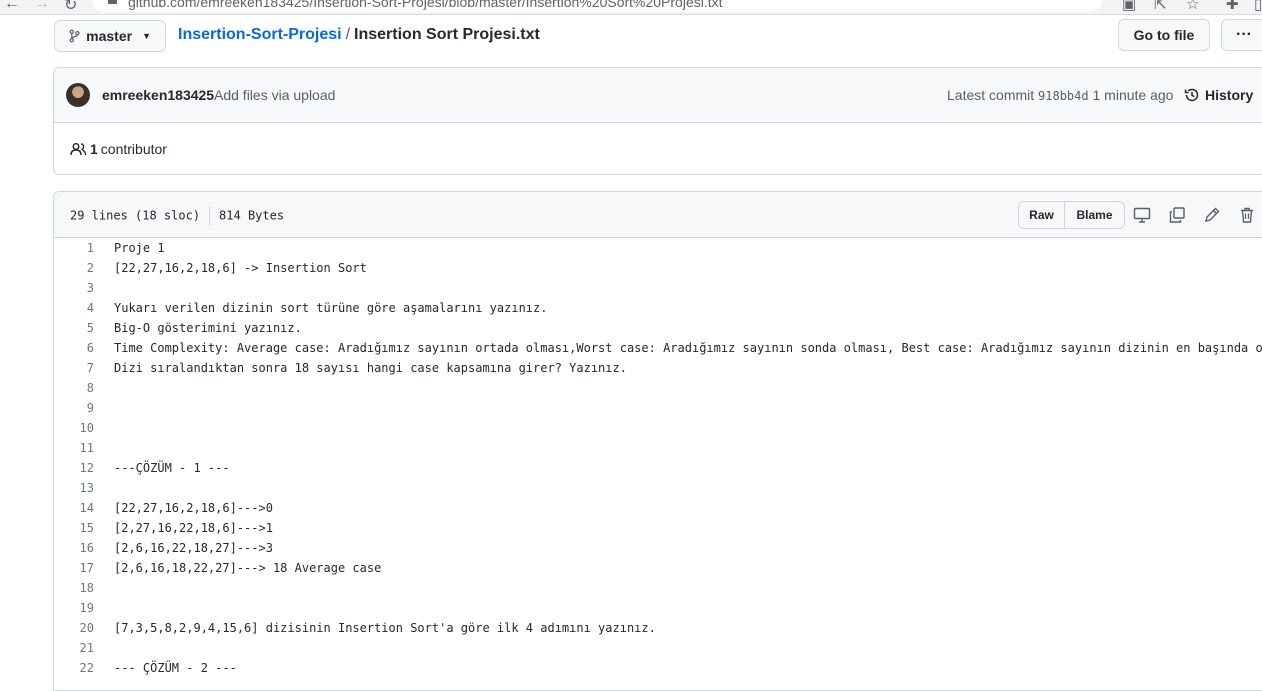 Image resolution: width=1262 pixels, height=691 pixels. What do you see at coordinates (74, 508) in the screenshot?
I see `line-number: 14` at bounding box center [74, 508].